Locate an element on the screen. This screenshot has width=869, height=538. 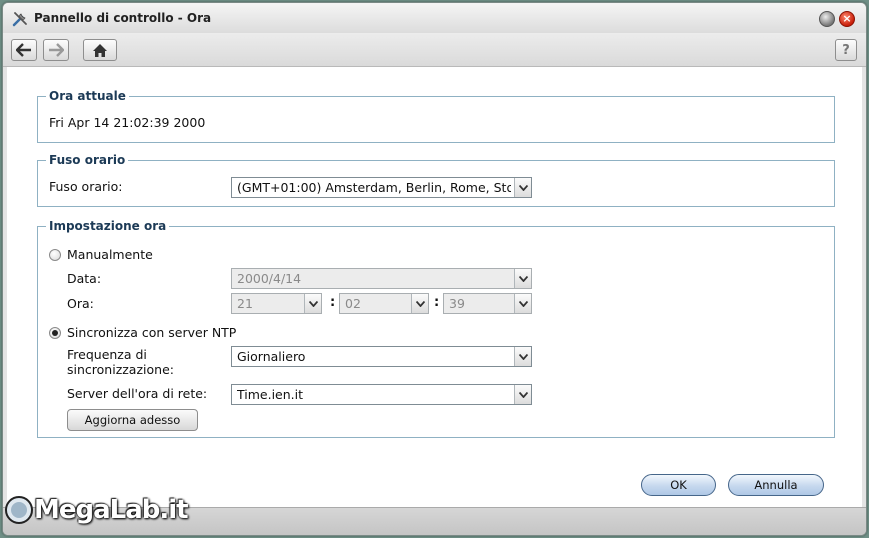
watermark-text: MegaLab.it is located at coordinates (111, 510).